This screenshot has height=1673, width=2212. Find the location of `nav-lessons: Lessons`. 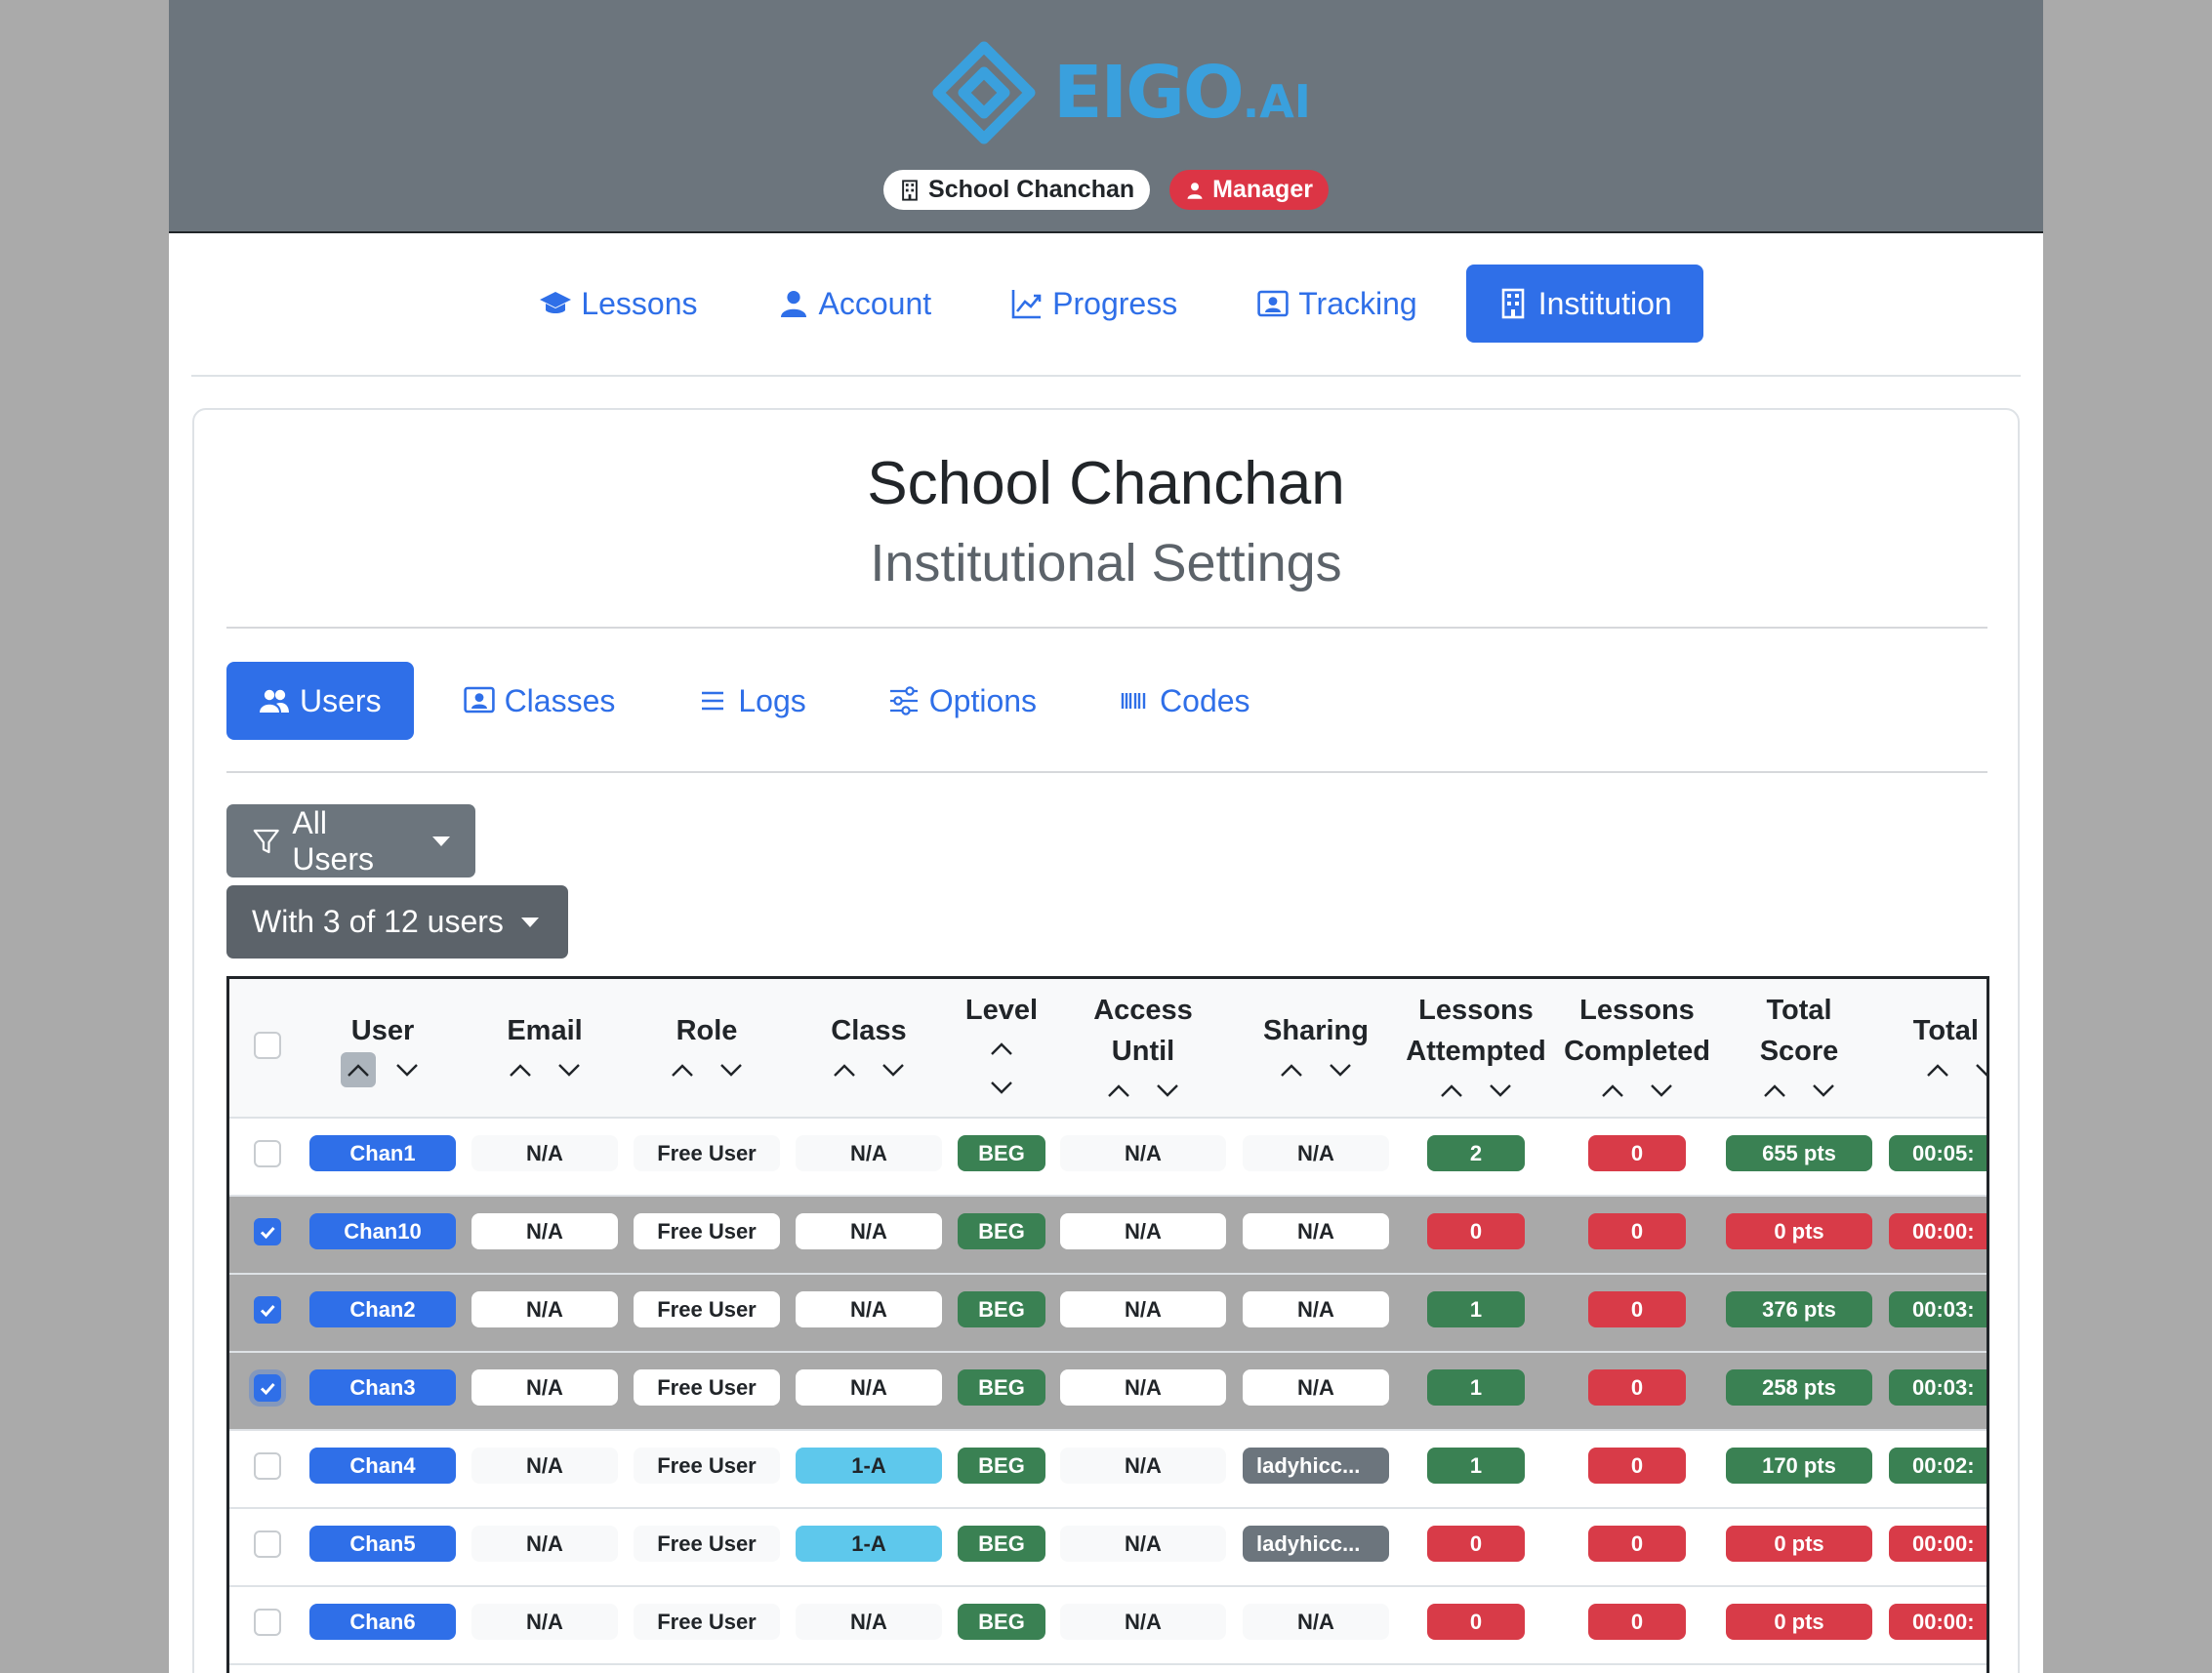

nav-lessons: Lessons is located at coordinates (618, 304).